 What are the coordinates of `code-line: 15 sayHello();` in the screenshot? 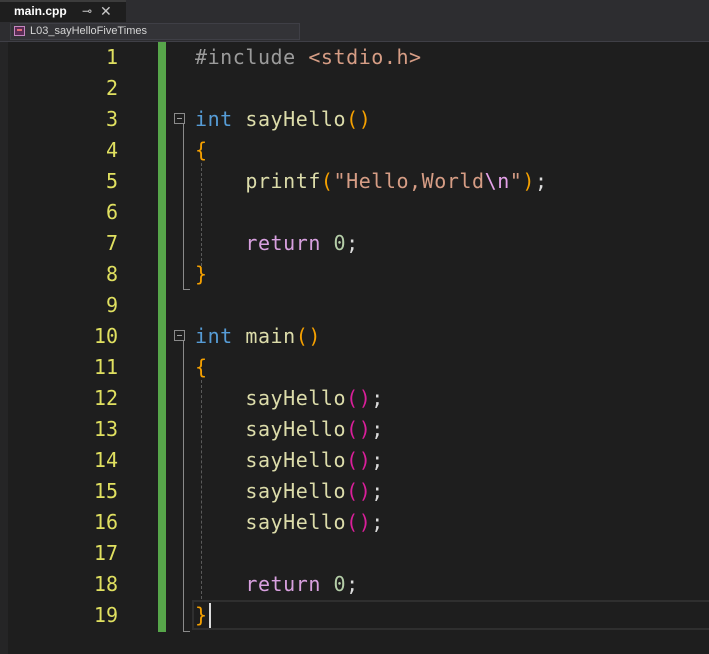 It's located at (354, 491).